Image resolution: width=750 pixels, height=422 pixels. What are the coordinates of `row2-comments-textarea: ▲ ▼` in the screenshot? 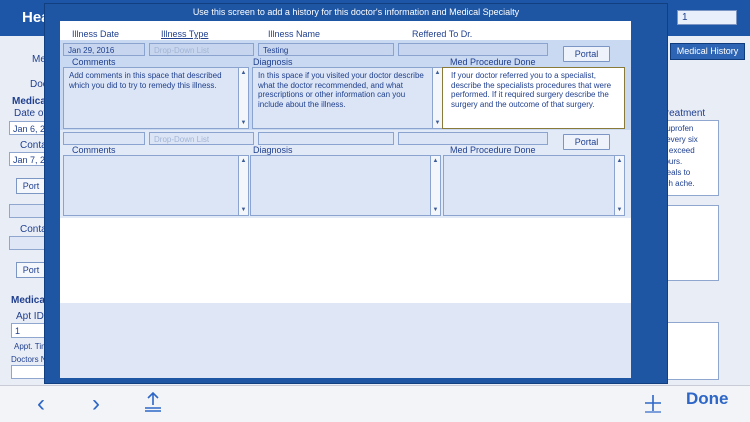 It's located at (156, 185).